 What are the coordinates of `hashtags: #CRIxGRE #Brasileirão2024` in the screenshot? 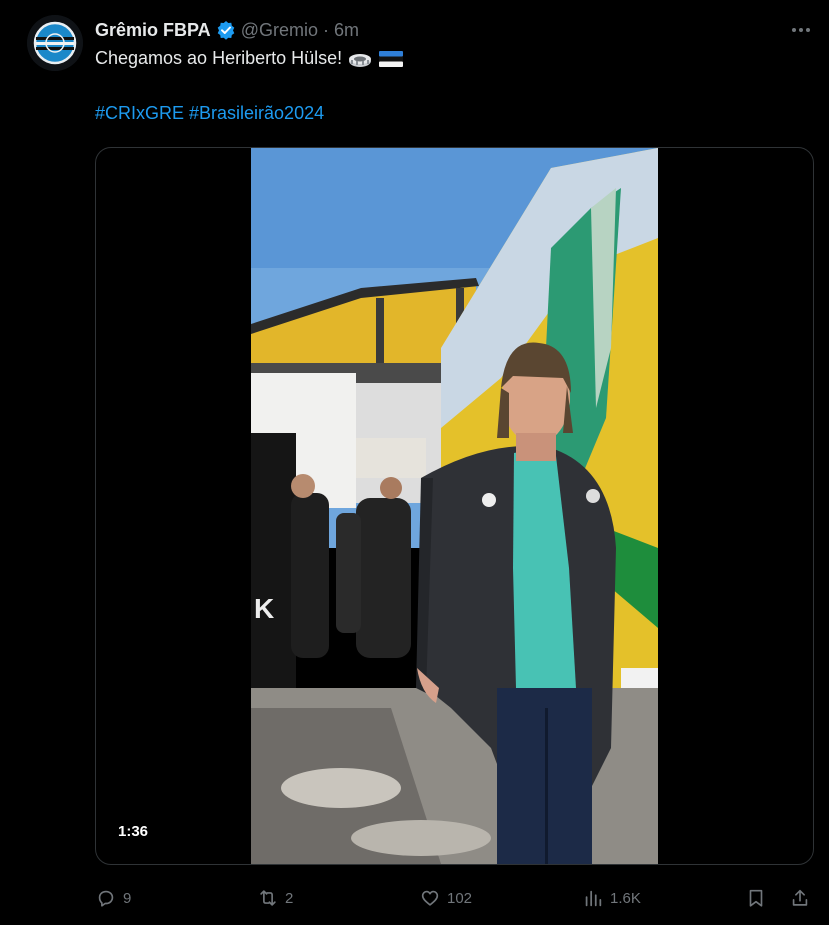 It's located at (209, 113).